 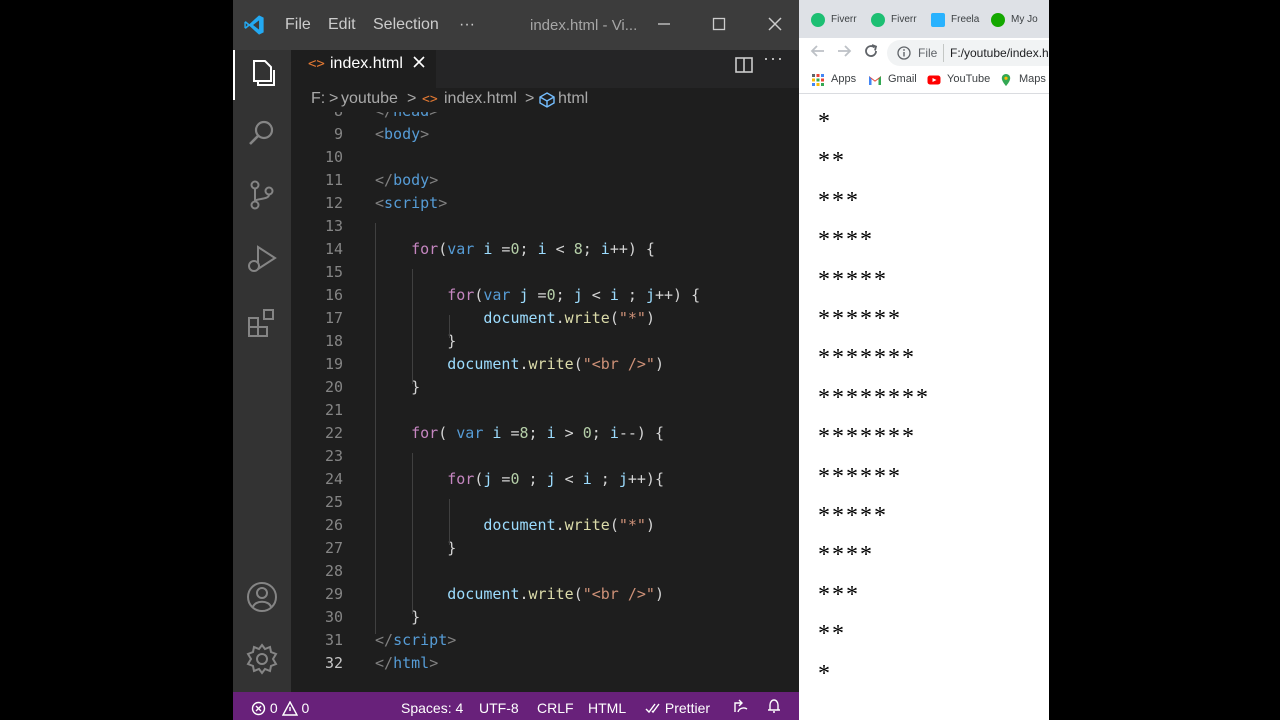 I want to click on bookmark-maps: Maps, so click(x=1024, y=80).